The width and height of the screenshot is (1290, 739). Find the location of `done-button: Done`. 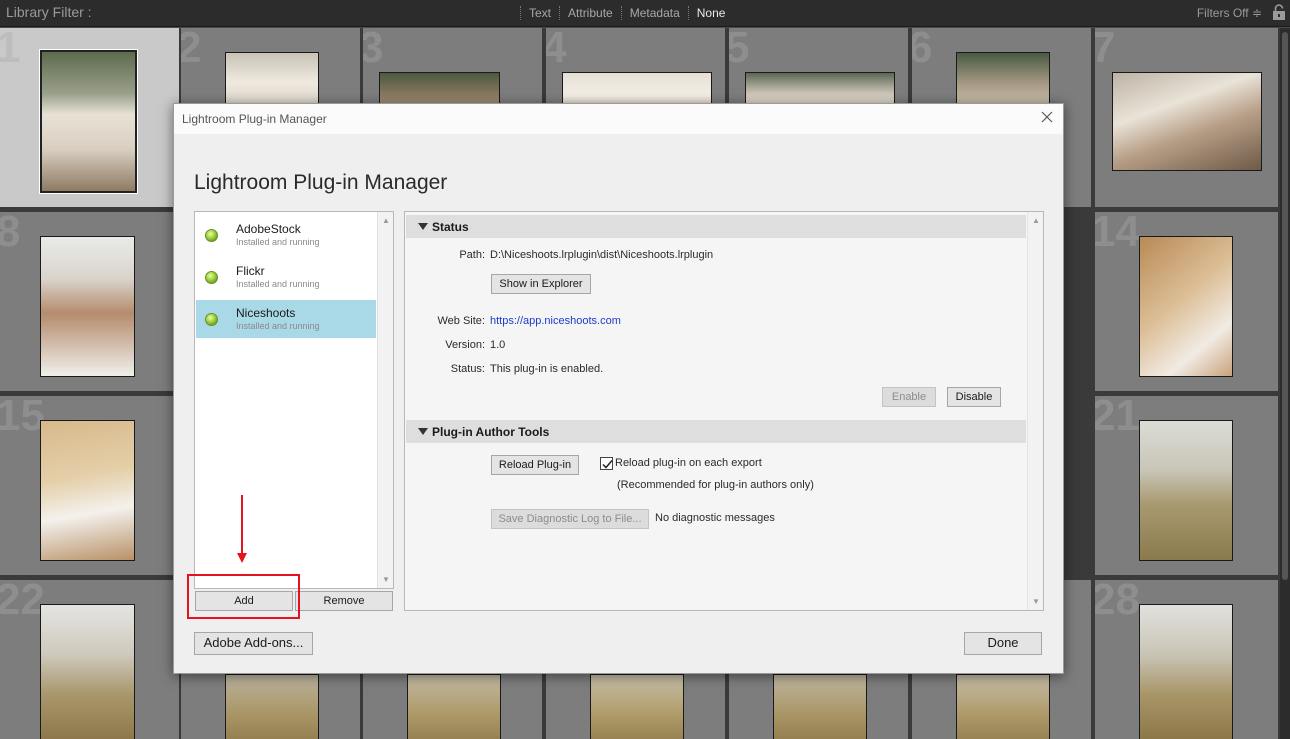

done-button: Done is located at coordinates (1003, 643).